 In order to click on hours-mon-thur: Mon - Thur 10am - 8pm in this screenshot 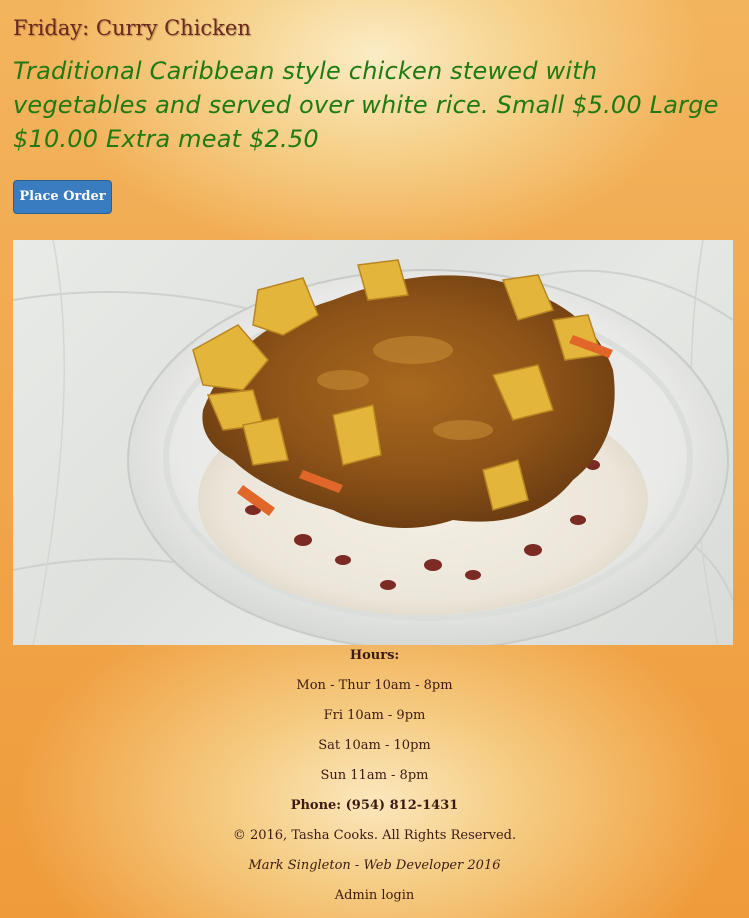, I will do `click(374, 685)`.